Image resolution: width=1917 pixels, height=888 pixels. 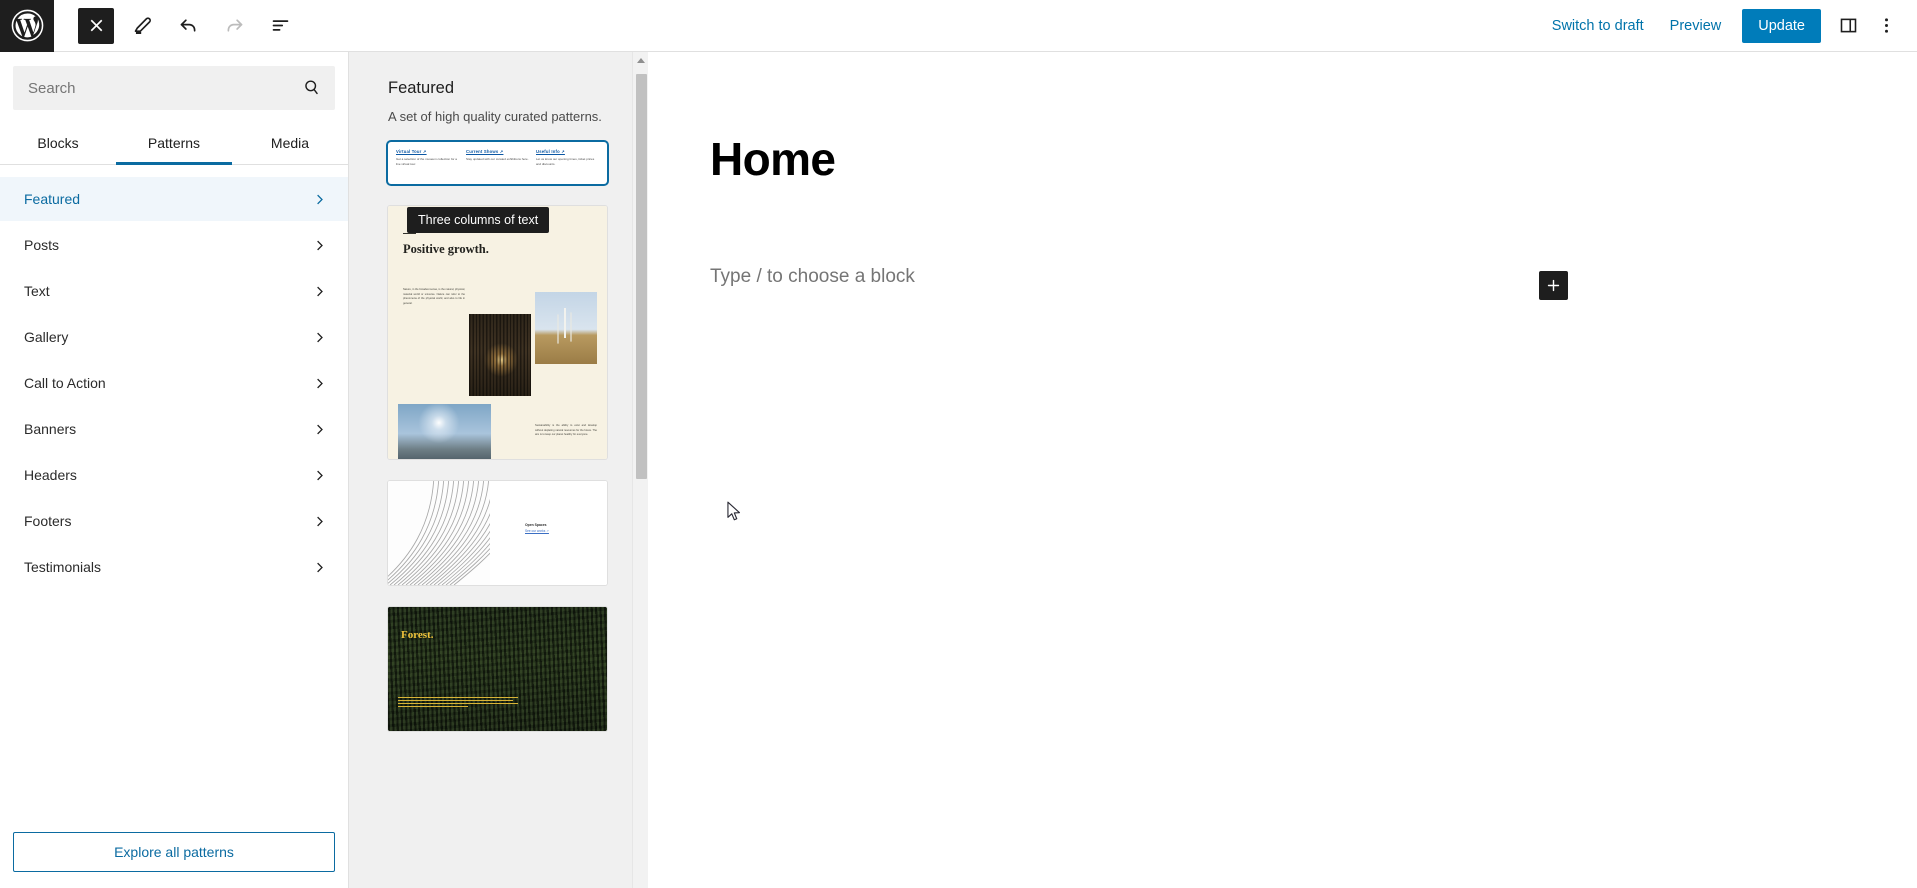 I want to click on tab-blocks: Blocks, so click(x=58, y=143).